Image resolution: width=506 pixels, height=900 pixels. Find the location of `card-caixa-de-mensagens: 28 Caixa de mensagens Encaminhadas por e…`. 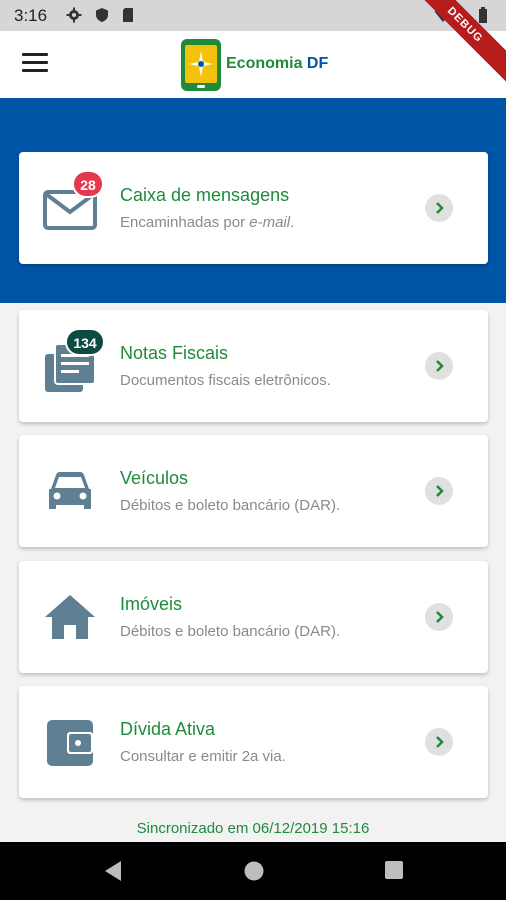

card-caixa-de-mensagens: 28 Caixa de mensagens Encaminhadas por e… is located at coordinates (253, 208).